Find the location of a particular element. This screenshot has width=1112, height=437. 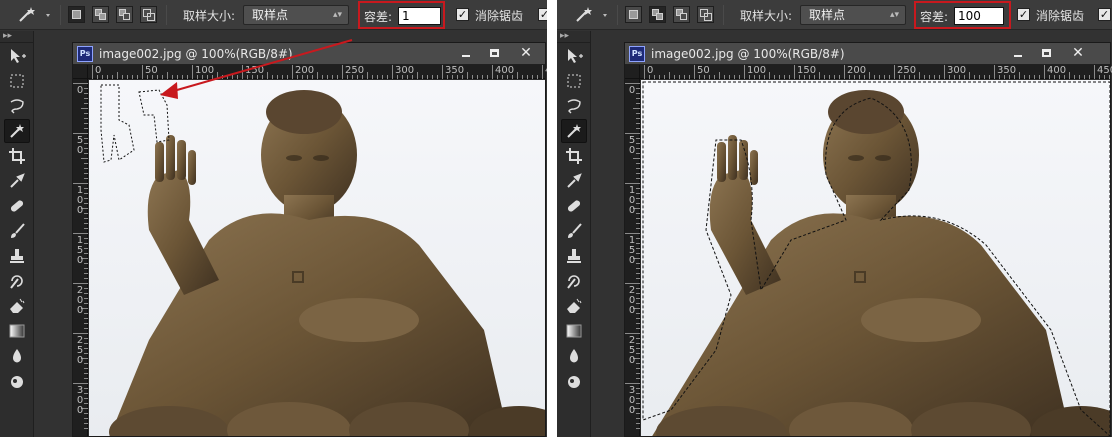

ruler-label: 250 is located at coordinates (632, 350).